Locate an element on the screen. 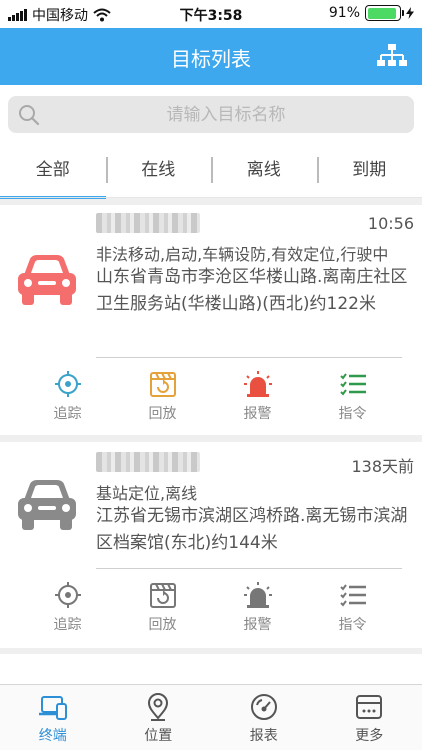  status-text: 非法移动,启动,车辆设防,有效定位,行驶中 is located at coordinates (242, 254).